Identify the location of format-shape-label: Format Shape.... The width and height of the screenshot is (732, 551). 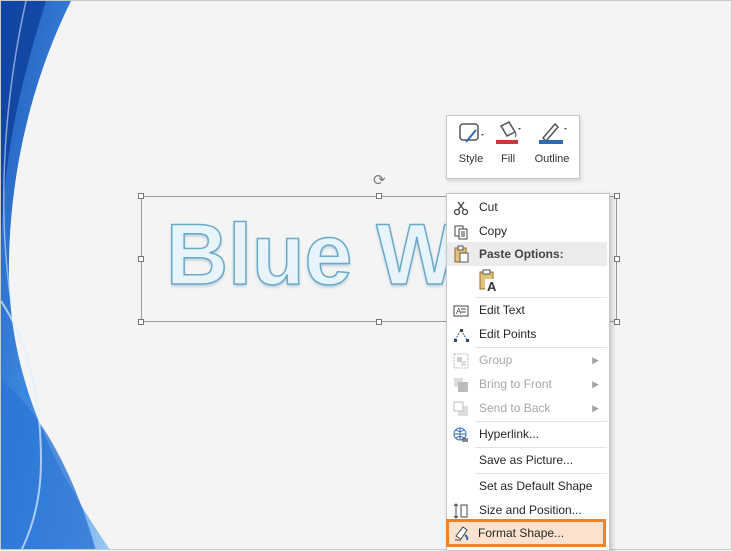
(521, 533).